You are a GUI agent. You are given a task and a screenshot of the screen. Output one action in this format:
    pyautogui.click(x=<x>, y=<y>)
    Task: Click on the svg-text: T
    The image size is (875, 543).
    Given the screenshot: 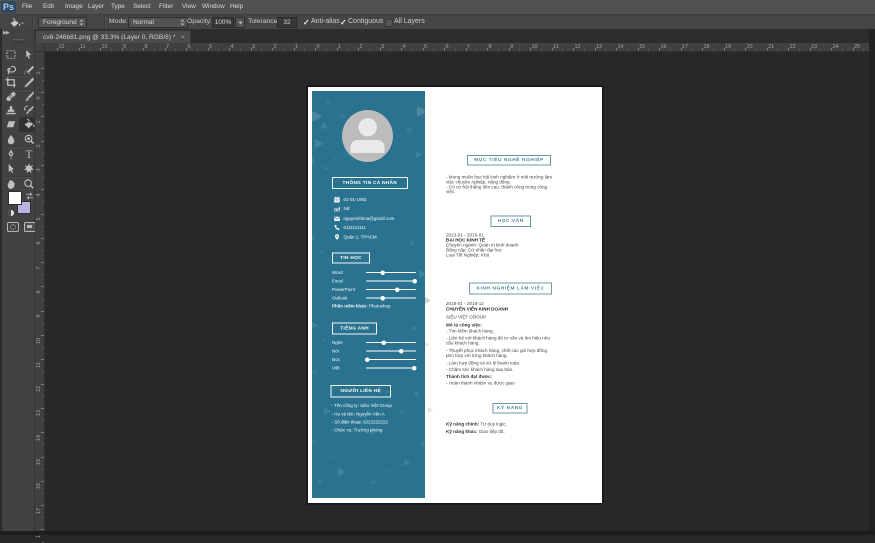 What is the action you would take?
    pyautogui.click(x=28, y=154)
    